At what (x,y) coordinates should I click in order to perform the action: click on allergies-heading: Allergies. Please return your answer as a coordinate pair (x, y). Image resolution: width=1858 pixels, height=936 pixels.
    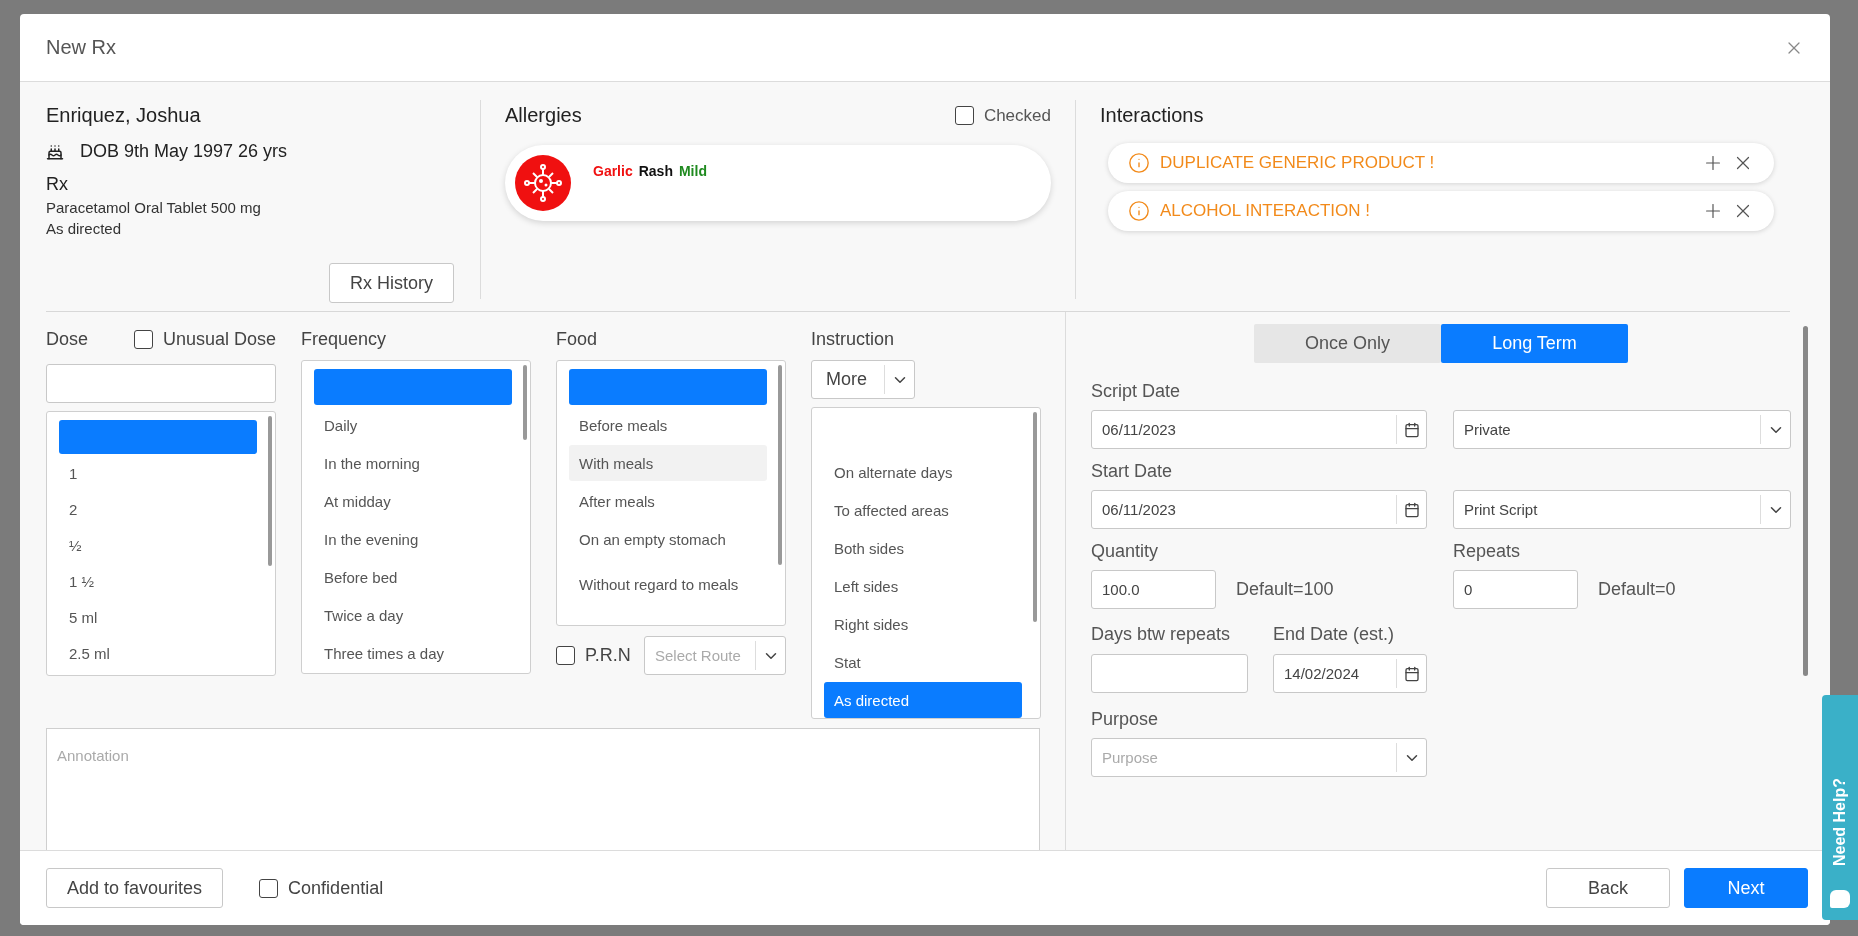
    Looking at the image, I should click on (543, 115).